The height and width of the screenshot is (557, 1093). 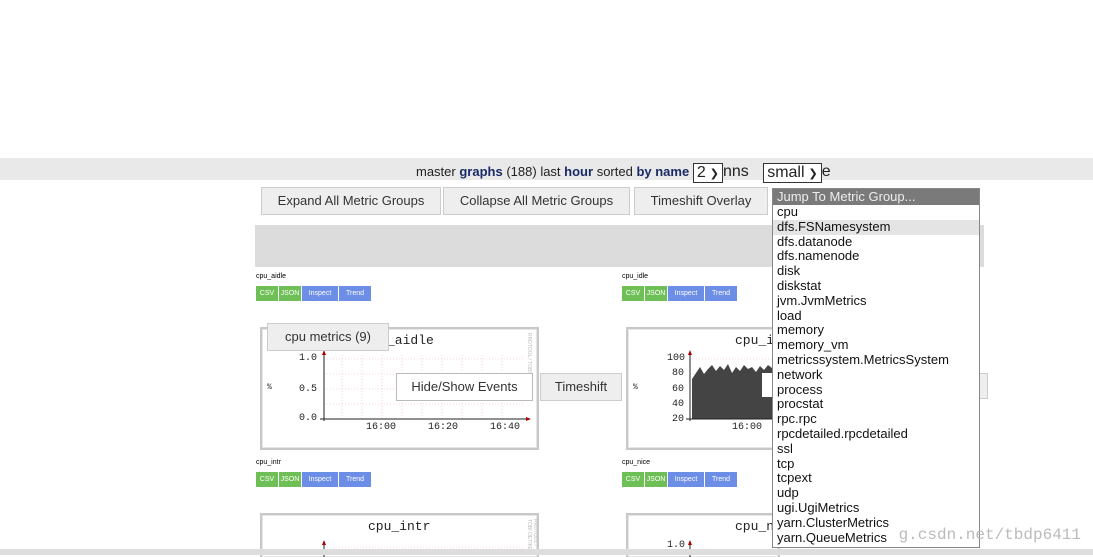 What do you see at coordinates (663, 171) in the screenshot?
I see `sort-by-label: by name` at bounding box center [663, 171].